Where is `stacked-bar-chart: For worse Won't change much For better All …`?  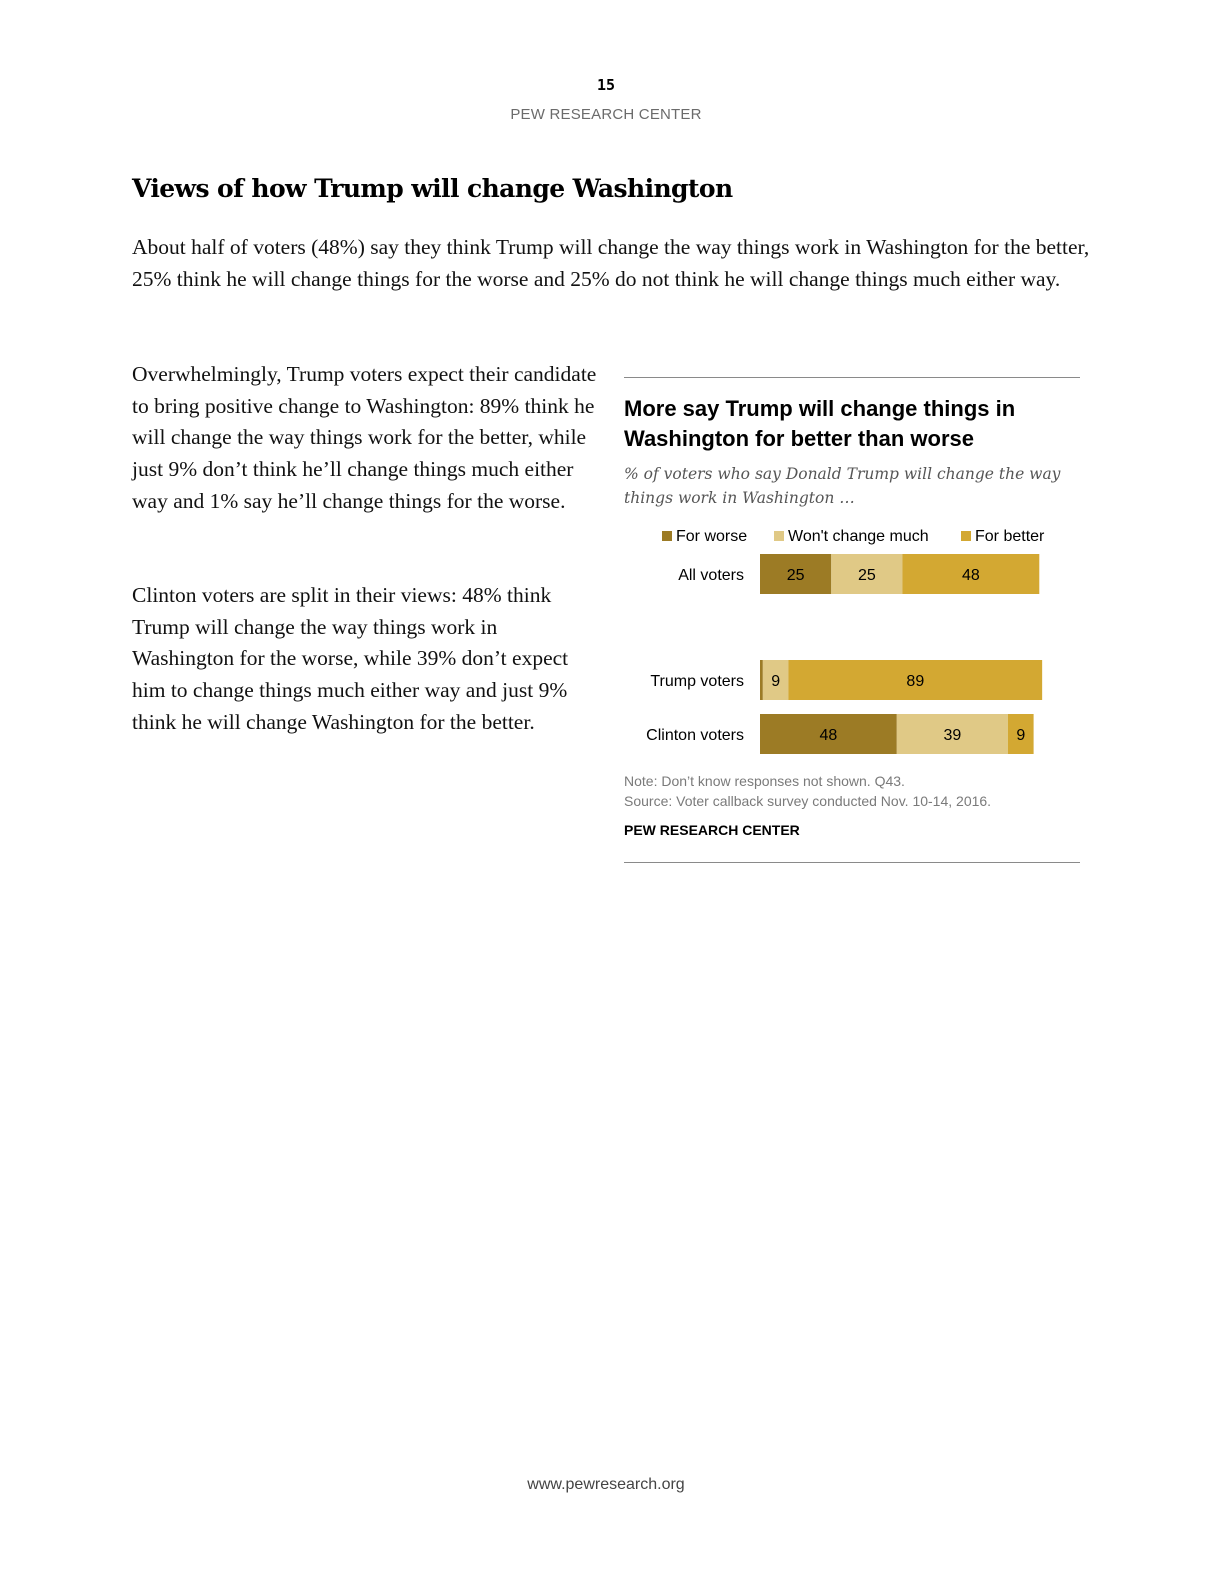
stacked-bar-chart: For worse Won't change much For better All … is located at coordinates (845, 641).